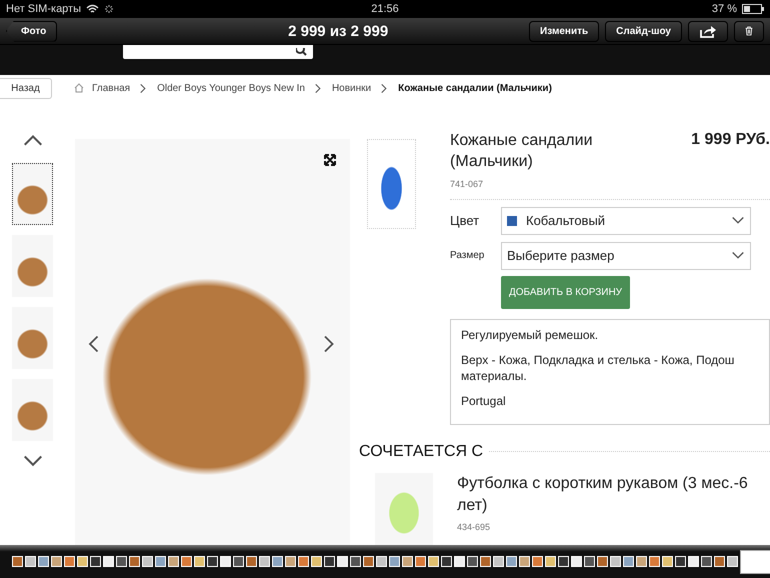  I want to click on share-button, so click(708, 31).